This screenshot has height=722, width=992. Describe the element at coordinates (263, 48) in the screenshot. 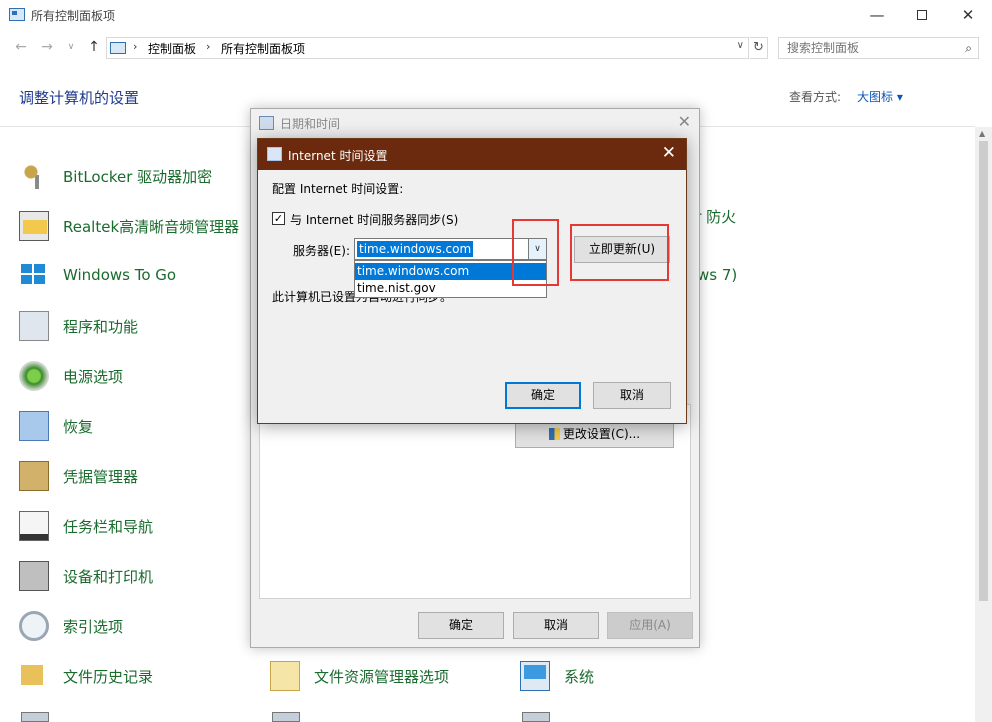

I see `breadcrumb-all-items: 所有控制面板项` at that location.